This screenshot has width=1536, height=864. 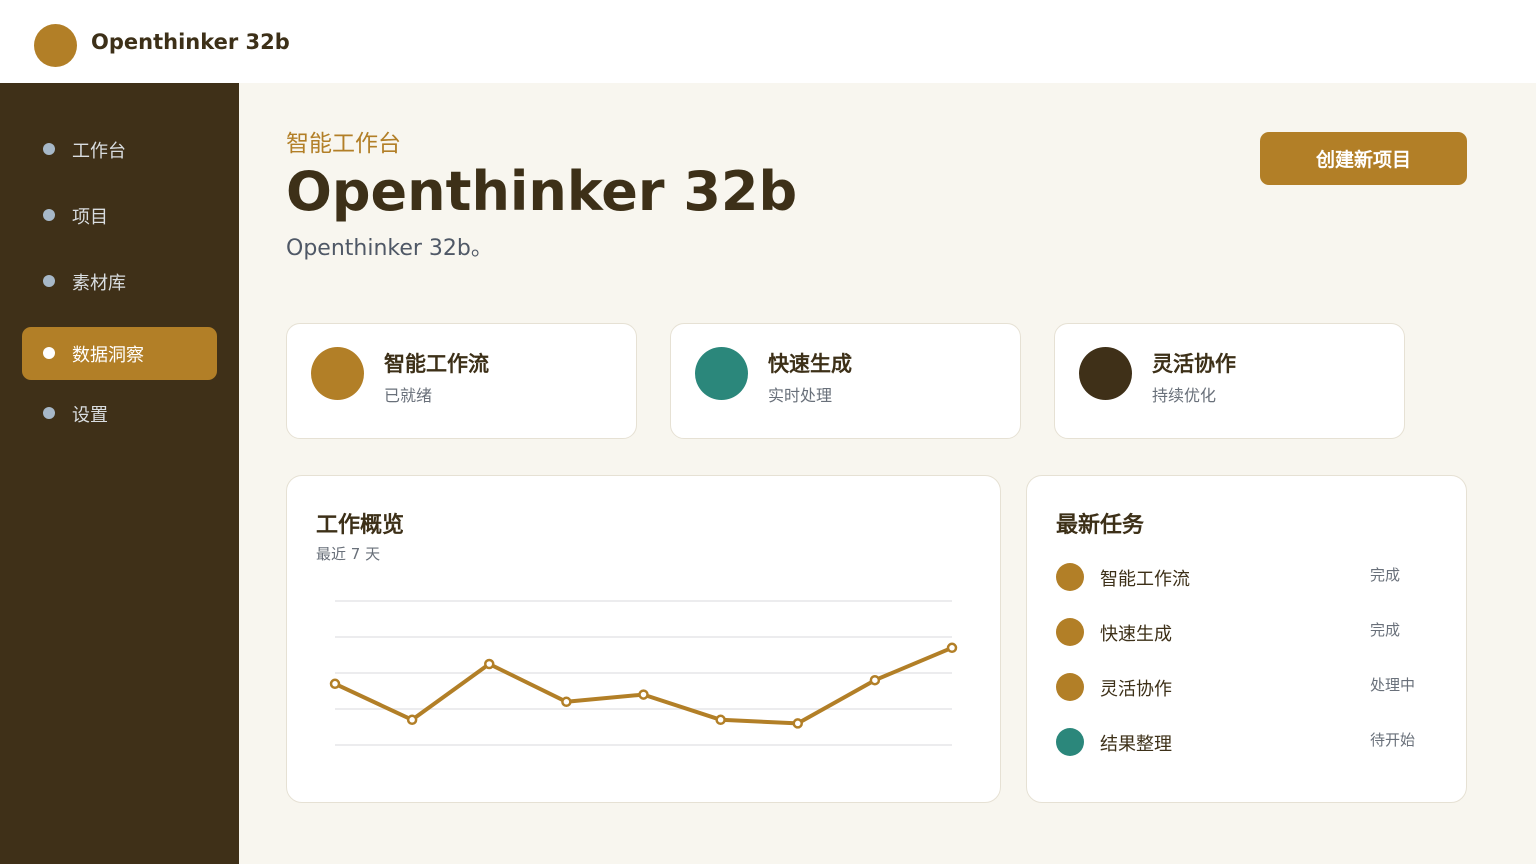 I want to click on tasks-panel: 最新任务 智能工作流 完成 快速生成 完成 灵活协作 处理中 结果整理 待开始, so click(x=1246, y=639).